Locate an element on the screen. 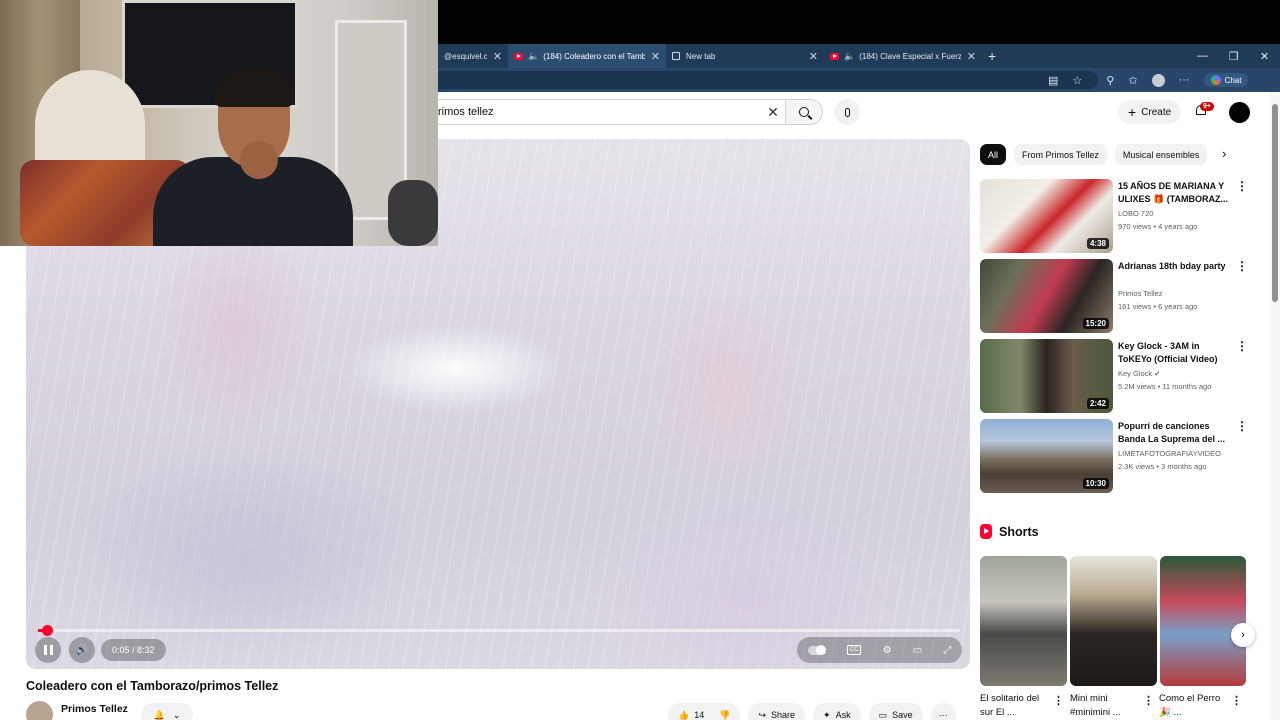  shorts-next-button: › is located at coordinates (1243, 635).